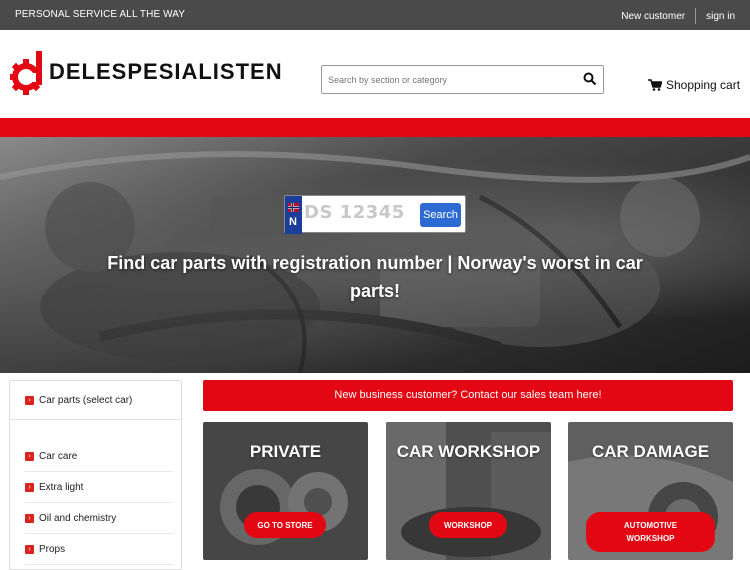  I want to click on norway-flag-icon, so click(293, 205).